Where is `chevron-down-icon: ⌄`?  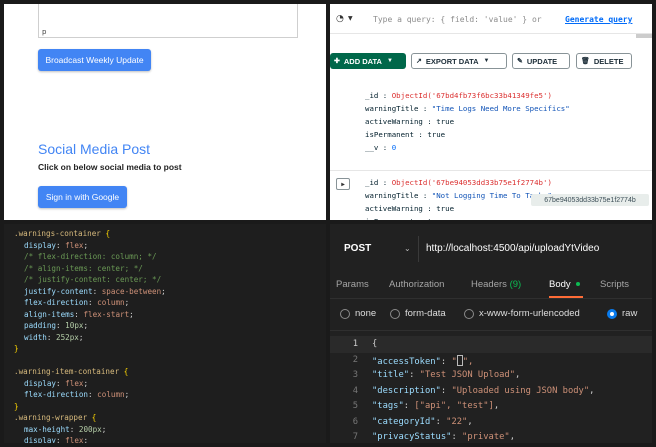
chevron-down-icon: ⌄ is located at coordinates (407, 248).